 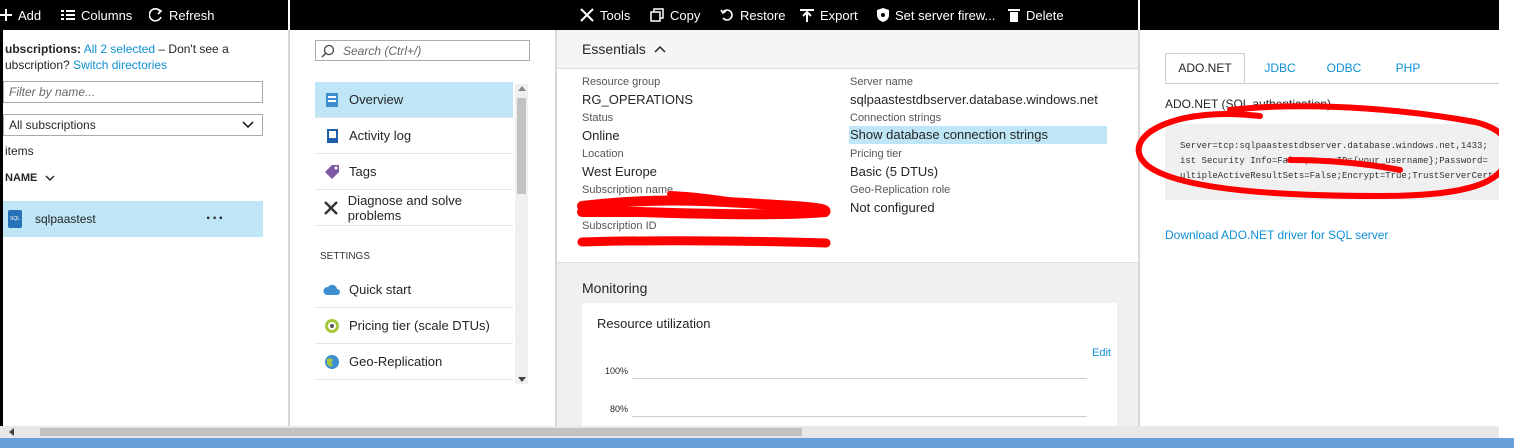 I want to click on horizontal-scrollbar, so click(x=749, y=432).